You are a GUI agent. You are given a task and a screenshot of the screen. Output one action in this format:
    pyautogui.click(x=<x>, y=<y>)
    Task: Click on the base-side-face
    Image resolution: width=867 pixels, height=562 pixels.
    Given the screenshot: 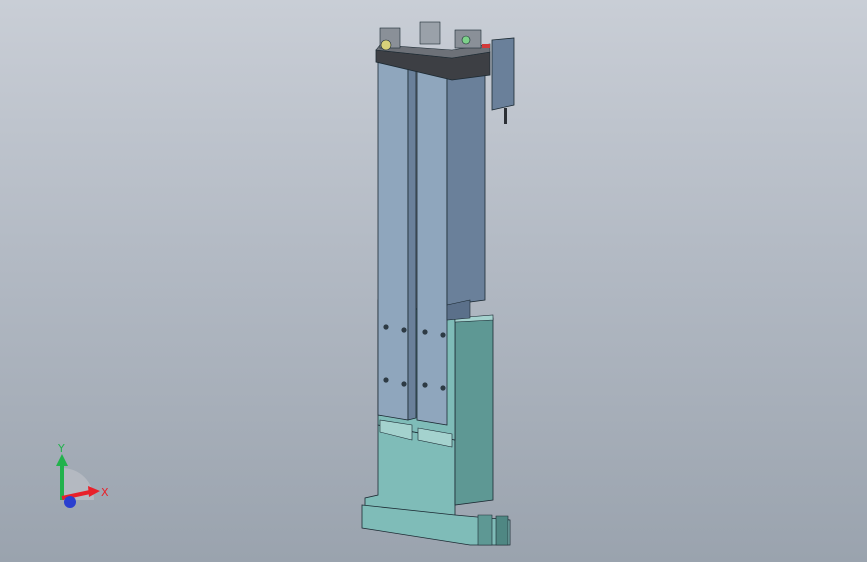 What is the action you would take?
    pyautogui.click(x=474, y=411)
    